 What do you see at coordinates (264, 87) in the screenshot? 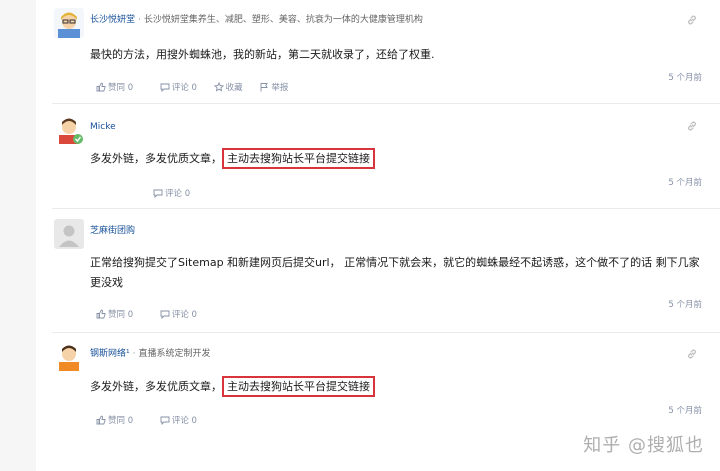
I see `flag-icon` at bounding box center [264, 87].